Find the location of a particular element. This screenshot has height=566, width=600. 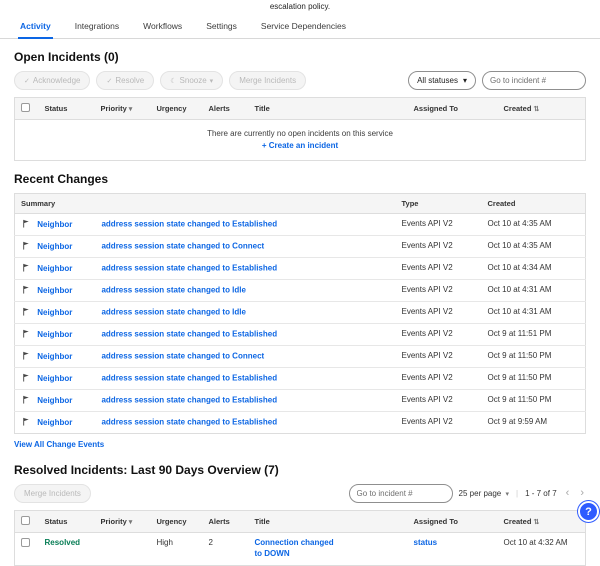

status-filter-label: All statuses is located at coordinates (437, 80).